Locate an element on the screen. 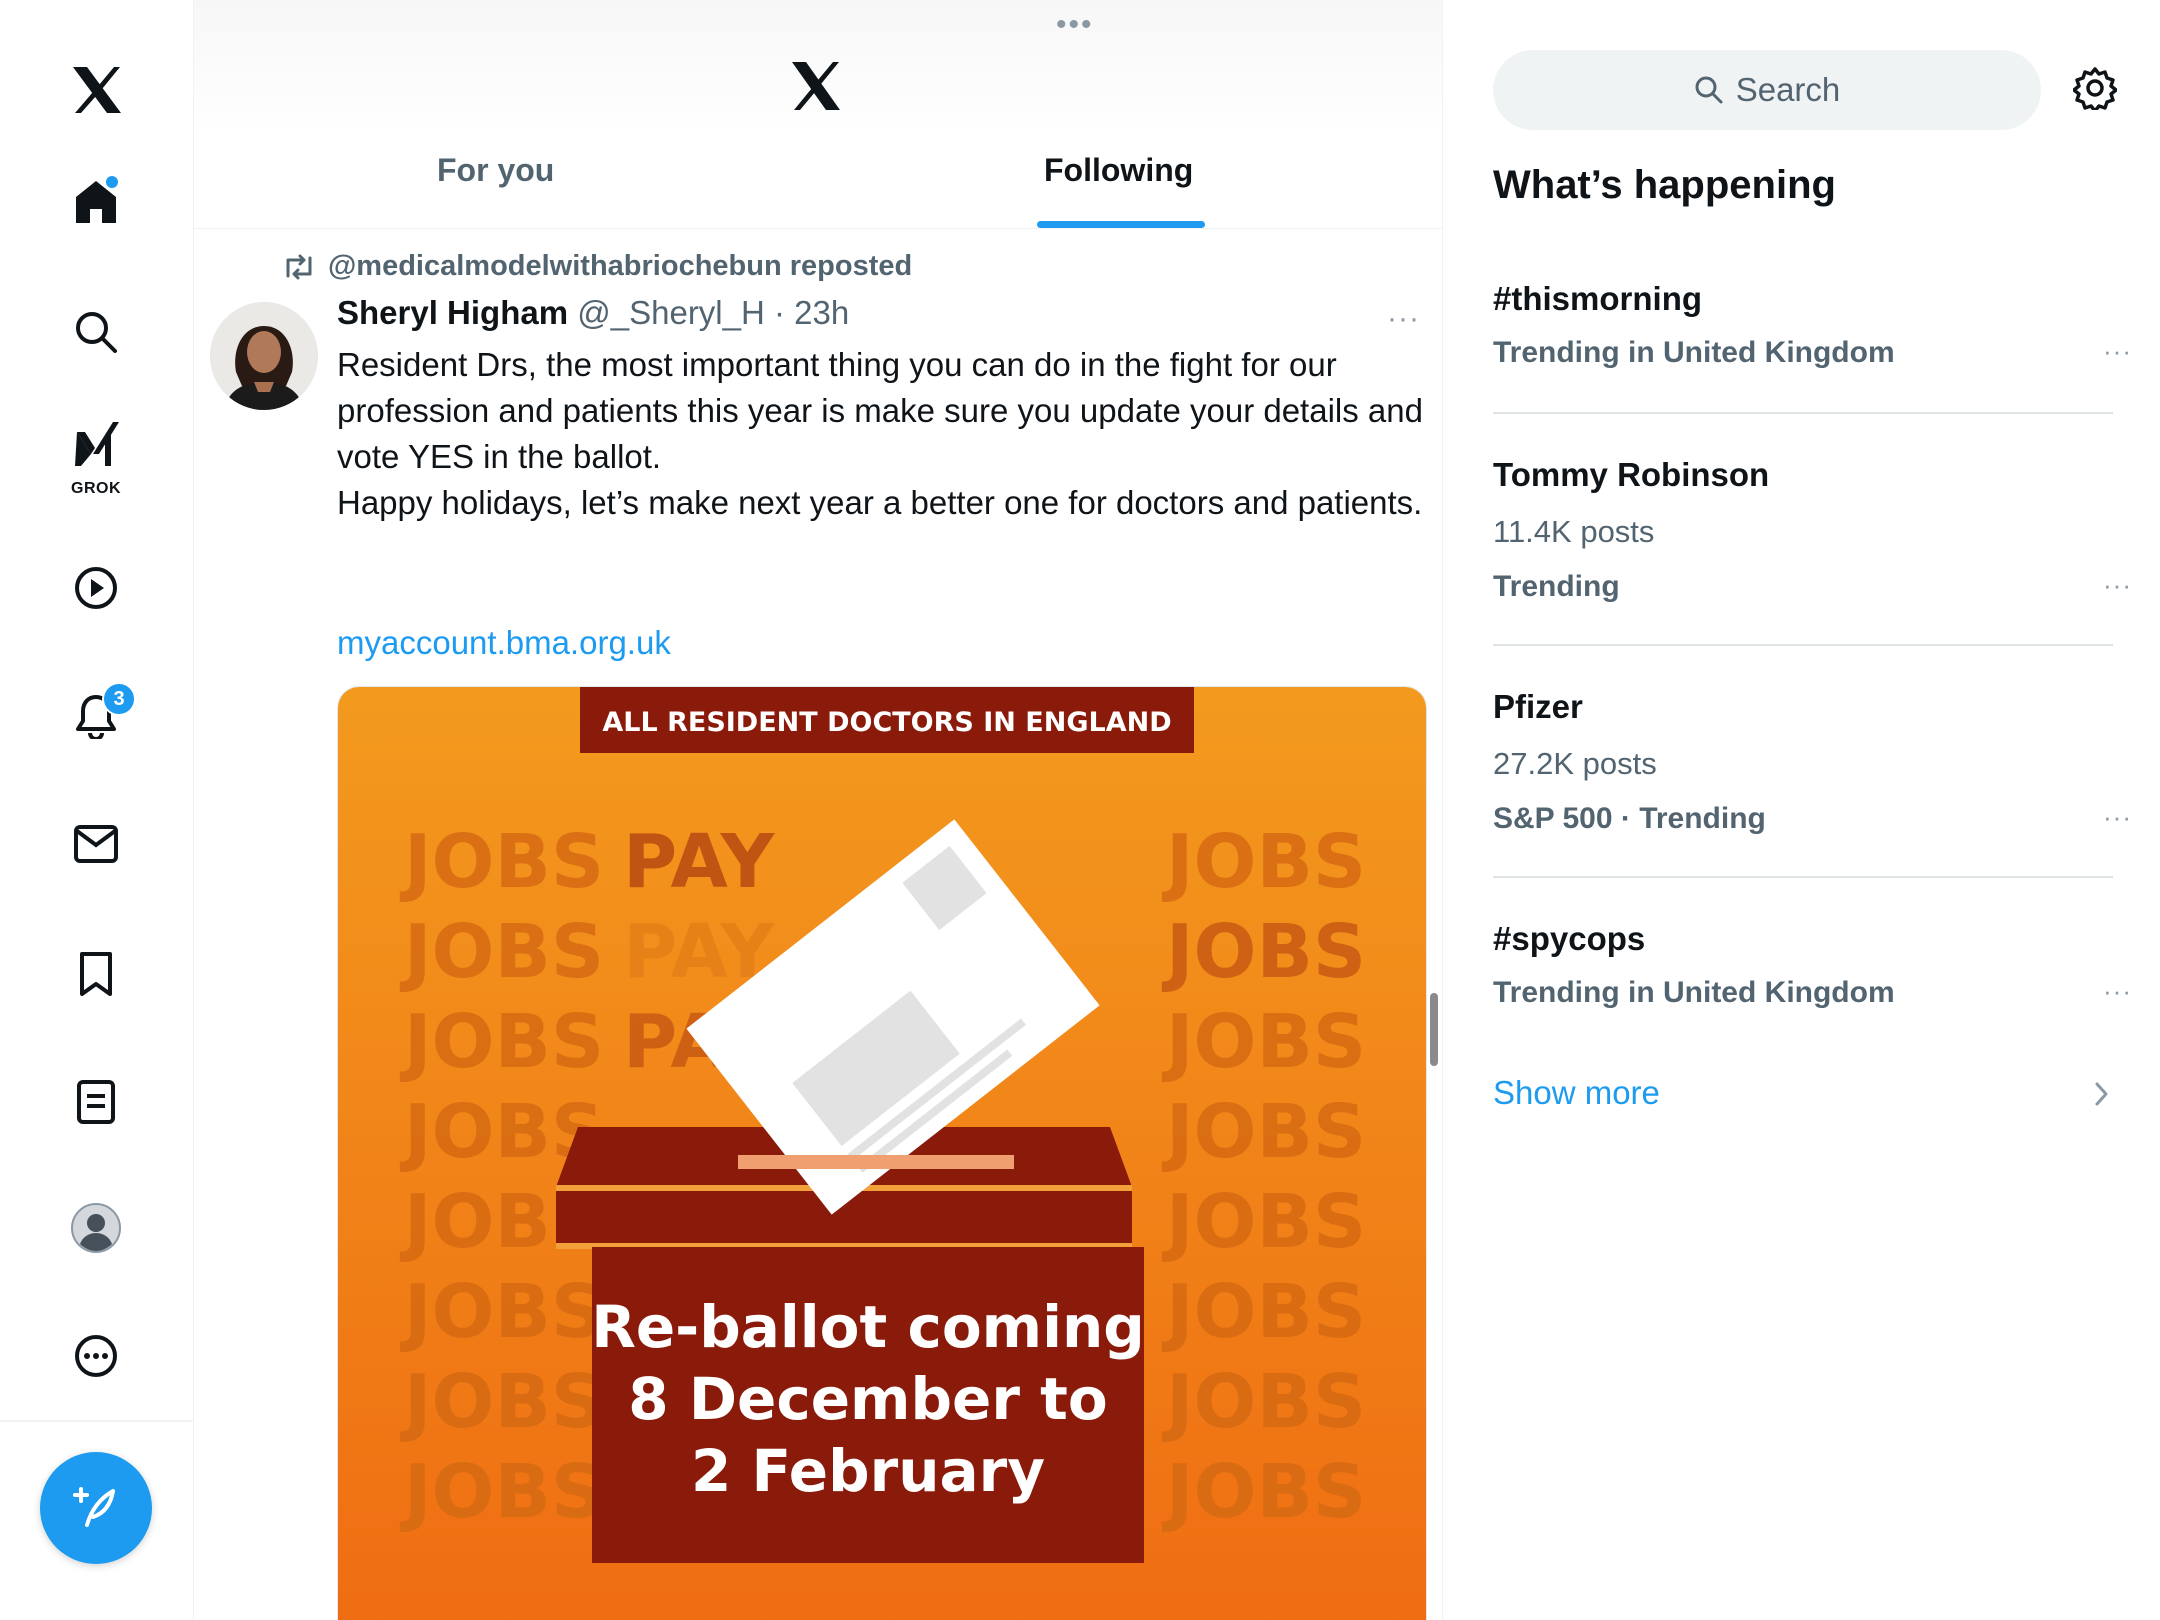 The height and width of the screenshot is (1620, 2160). grok-icon: GROK is located at coordinates (96, 463).